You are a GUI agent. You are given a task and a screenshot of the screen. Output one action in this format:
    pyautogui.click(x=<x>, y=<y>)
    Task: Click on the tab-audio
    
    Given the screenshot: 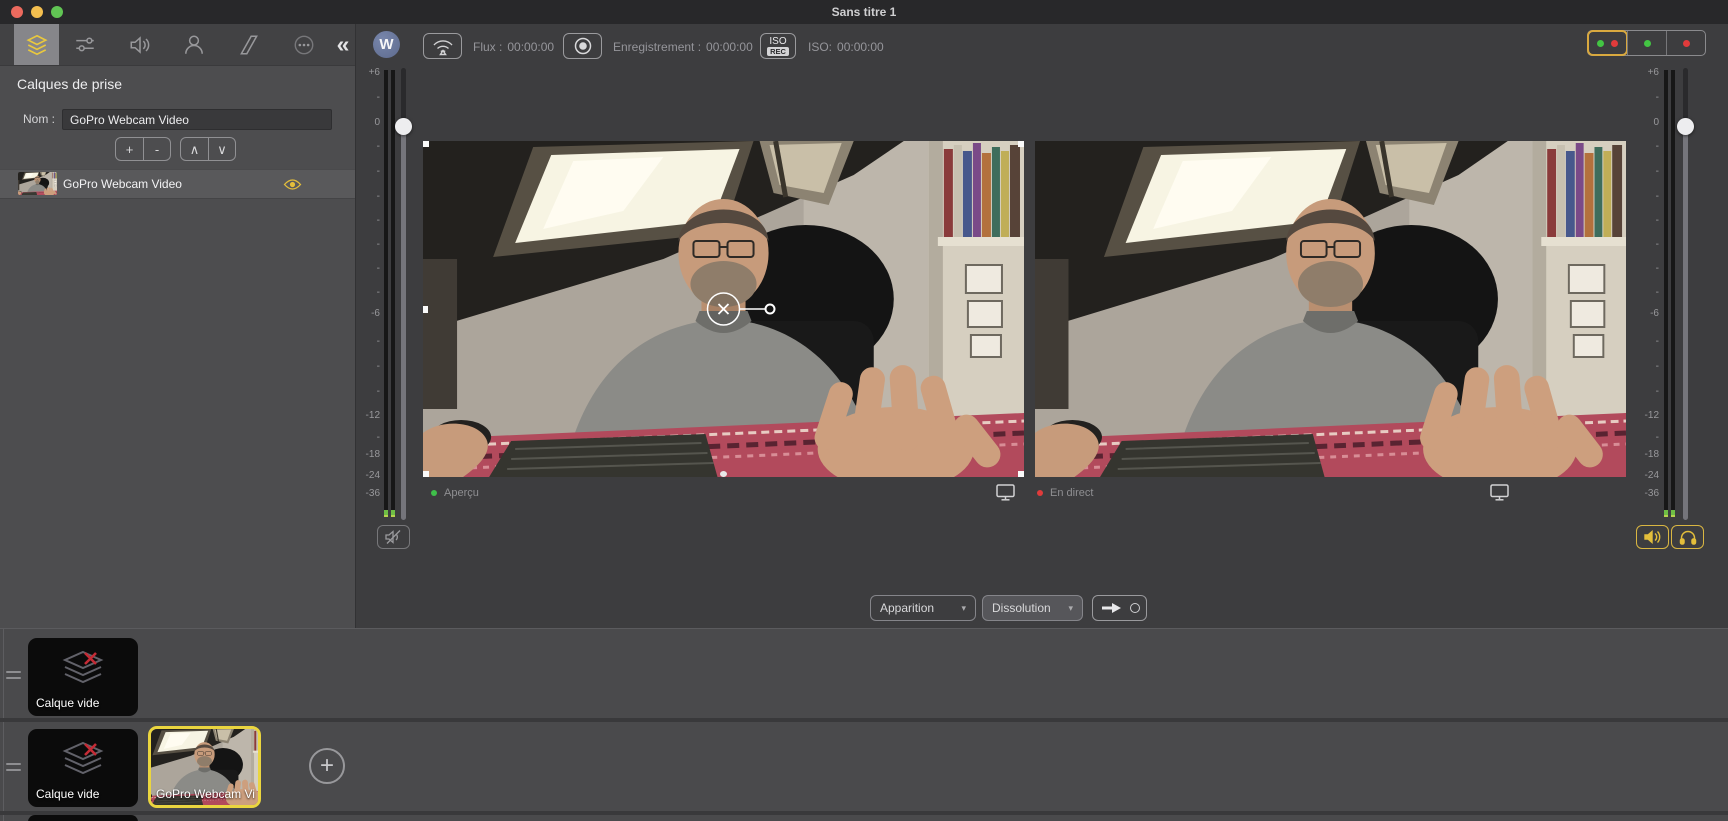 What is the action you would take?
    pyautogui.click(x=139, y=44)
    